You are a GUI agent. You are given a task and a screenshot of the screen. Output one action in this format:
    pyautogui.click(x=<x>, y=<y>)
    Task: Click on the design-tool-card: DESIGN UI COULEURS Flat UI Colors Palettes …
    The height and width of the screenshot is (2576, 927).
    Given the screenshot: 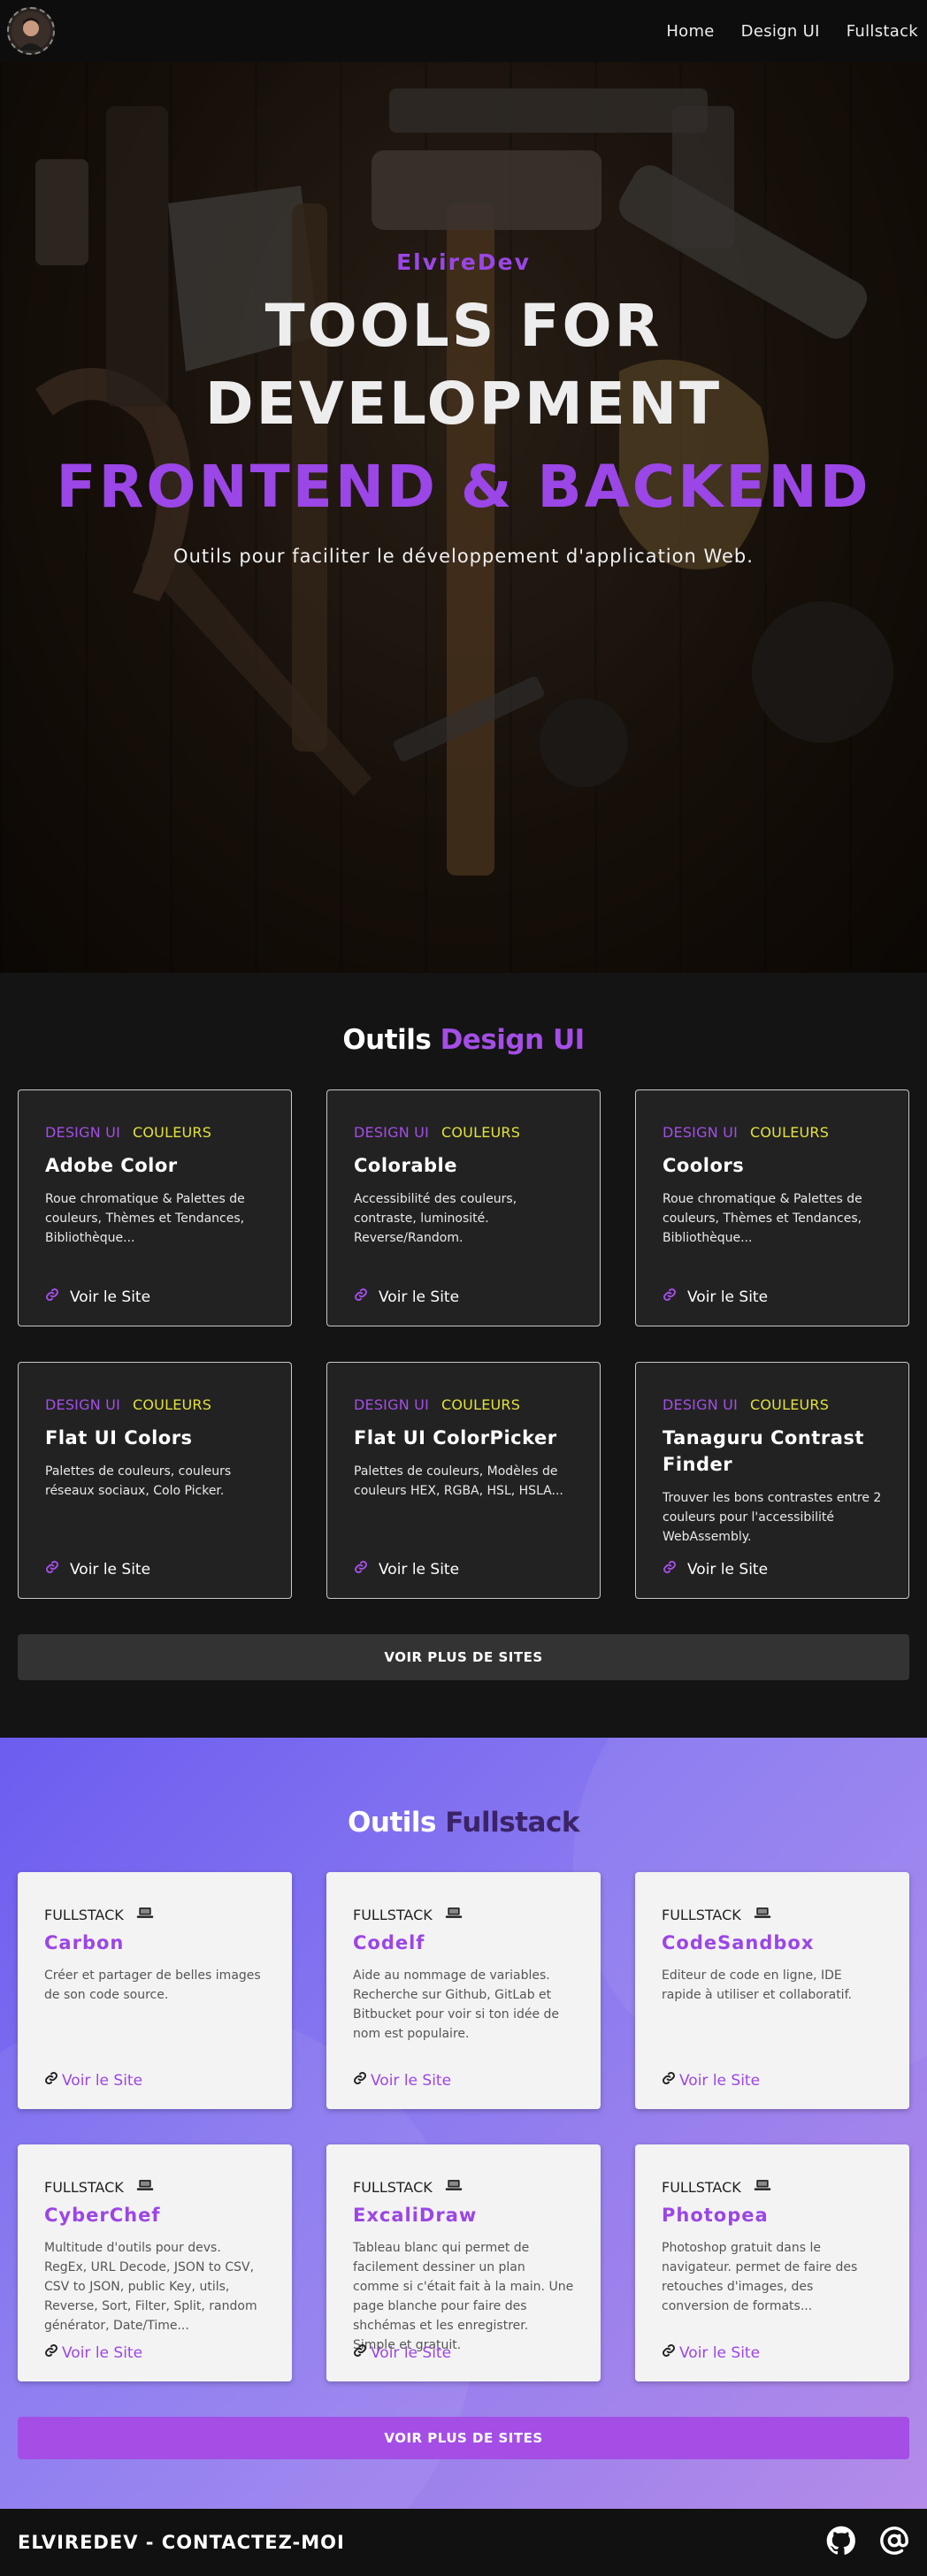 What is the action you would take?
    pyautogui.click(x=155, y=1480)
    